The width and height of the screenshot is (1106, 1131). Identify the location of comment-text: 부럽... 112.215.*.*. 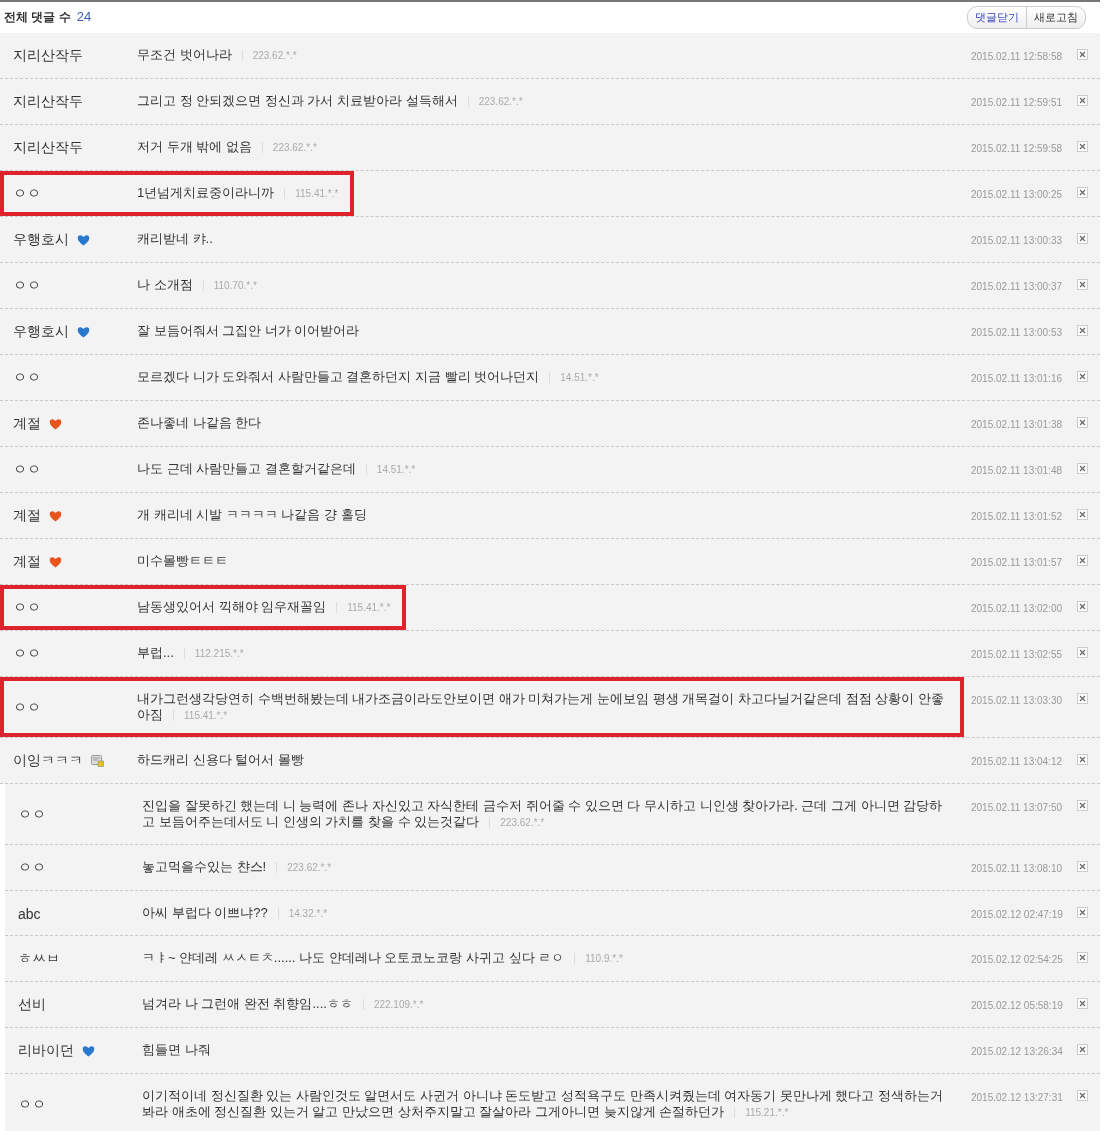
(190, 653).